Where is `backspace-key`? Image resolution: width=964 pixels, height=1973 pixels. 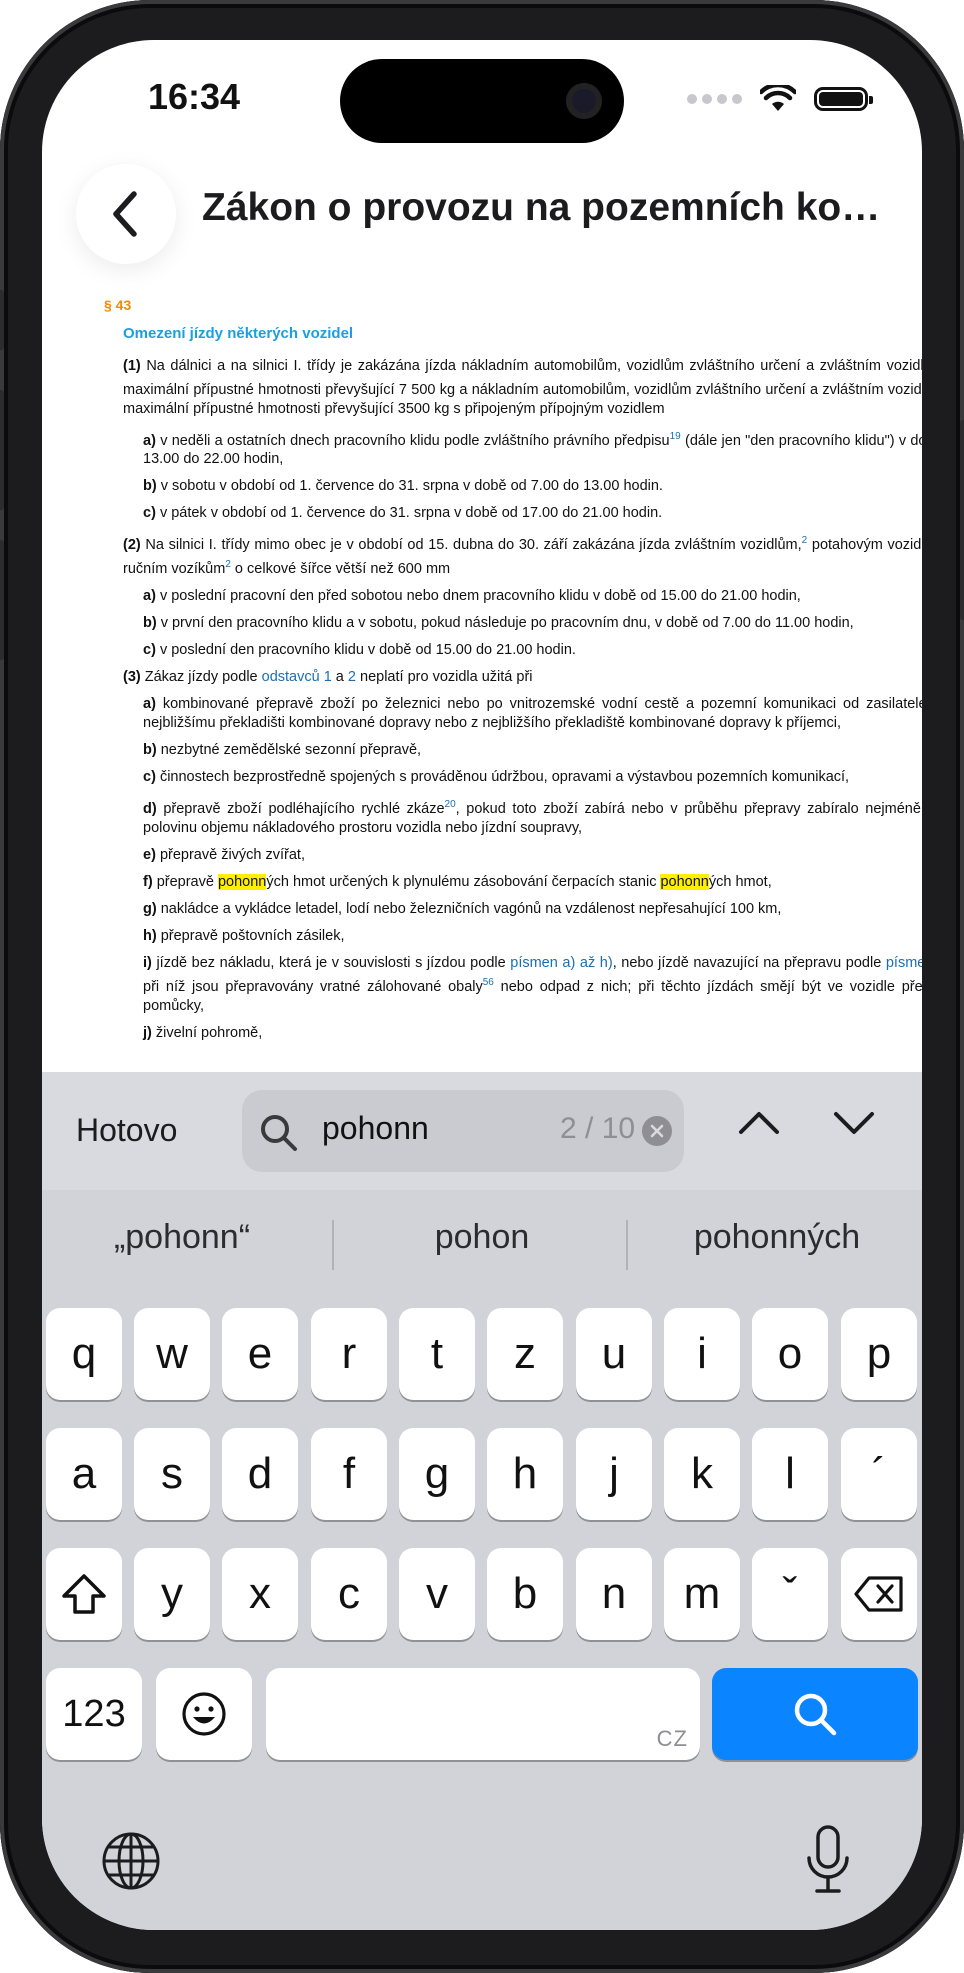
backspace-key is located at coordinates (879, 1594).